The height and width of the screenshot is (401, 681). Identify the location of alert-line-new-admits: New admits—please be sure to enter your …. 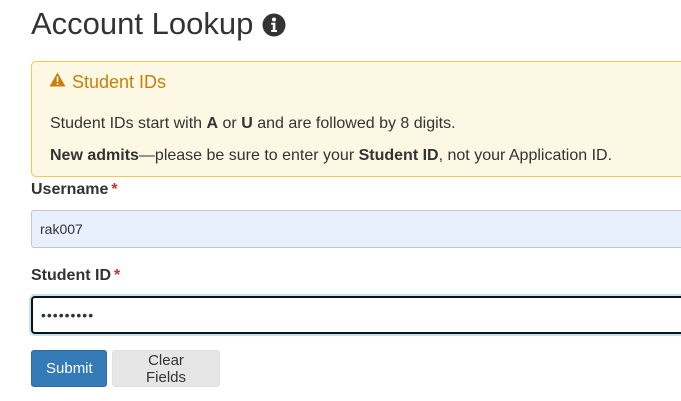
(331, 156).